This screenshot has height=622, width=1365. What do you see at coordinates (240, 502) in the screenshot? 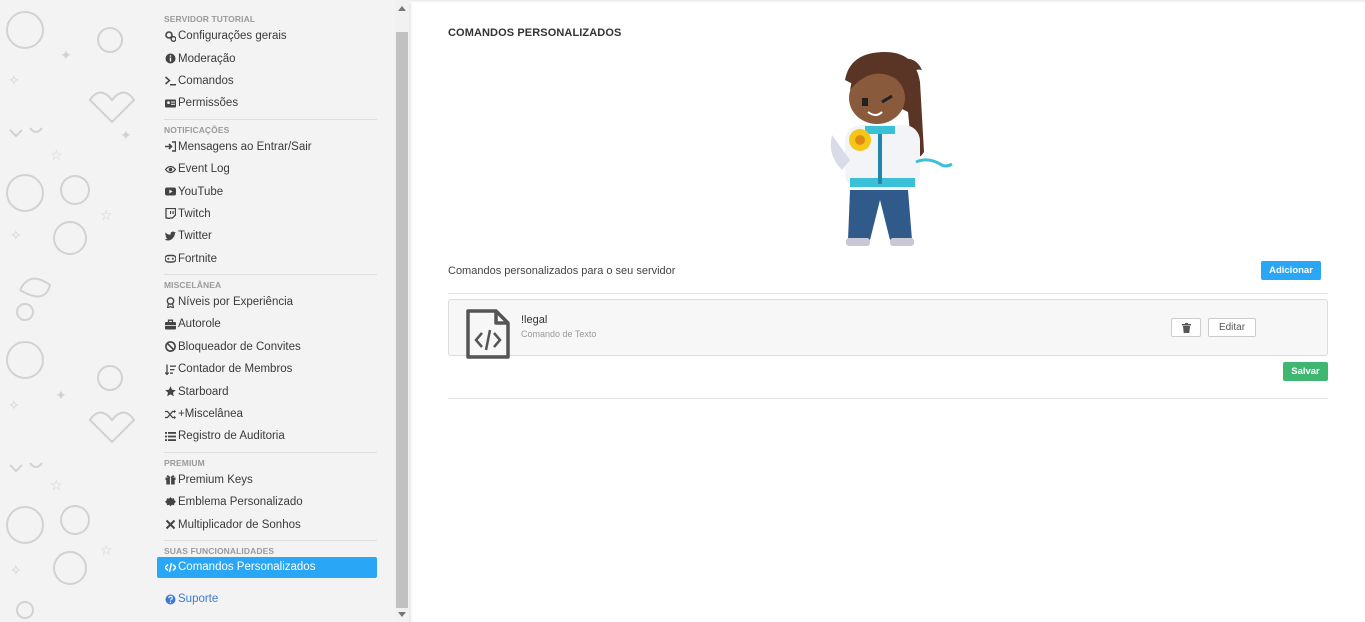
I see `sidebar-item-label: Emblema Personalizado` at bounding box center [240, 502].